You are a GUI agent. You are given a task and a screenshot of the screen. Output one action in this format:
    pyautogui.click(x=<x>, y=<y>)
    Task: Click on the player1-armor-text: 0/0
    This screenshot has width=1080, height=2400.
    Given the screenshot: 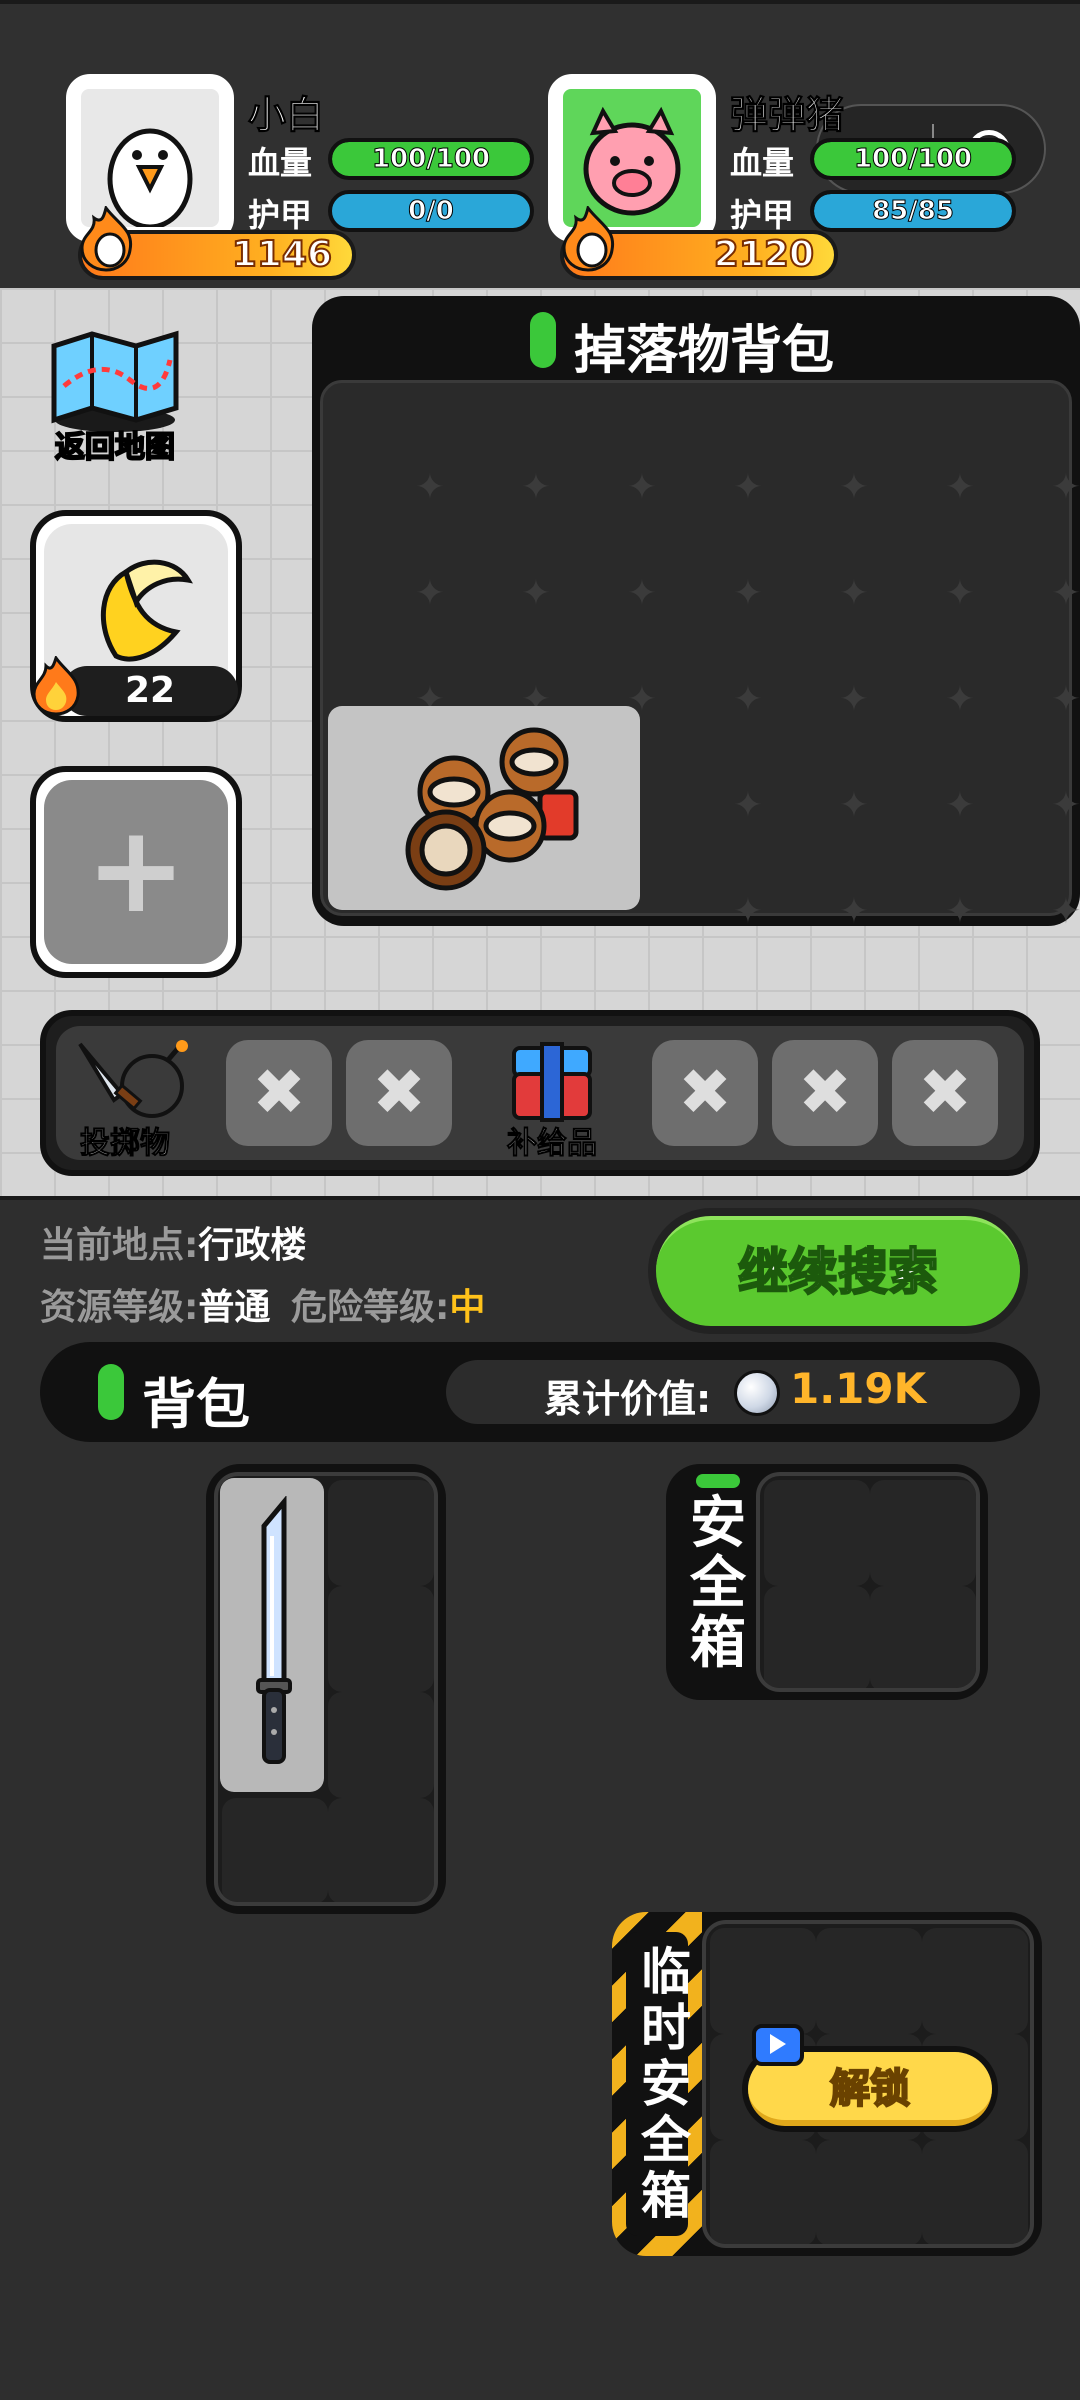 What is the action you would take?
    pyautogui.click(x=431, y=211)
    